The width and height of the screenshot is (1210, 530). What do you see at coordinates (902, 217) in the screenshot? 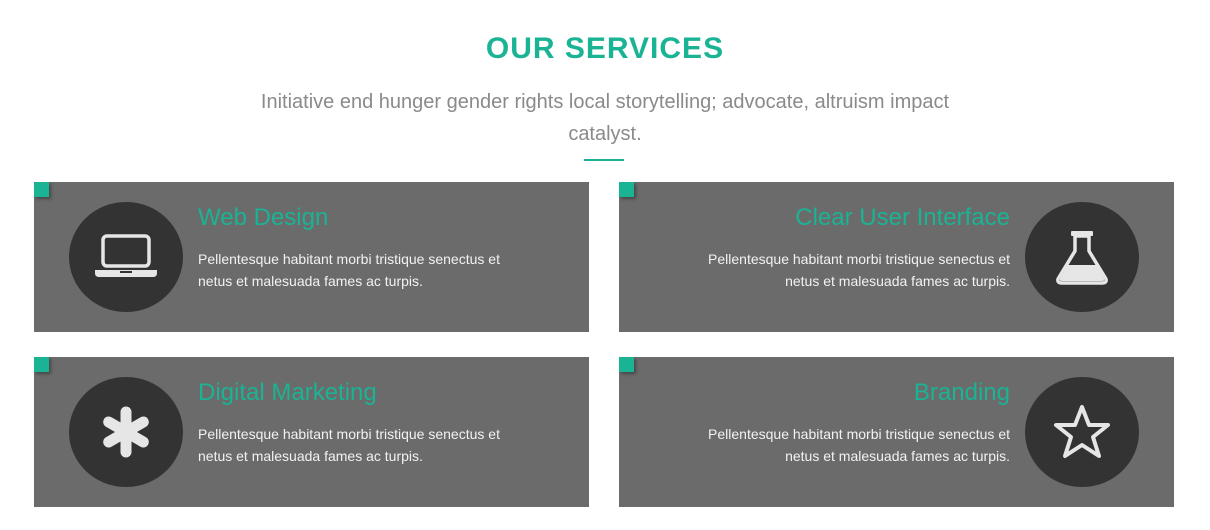
I see `service-title: Clear User Interface` at bounding box center [902, 217].